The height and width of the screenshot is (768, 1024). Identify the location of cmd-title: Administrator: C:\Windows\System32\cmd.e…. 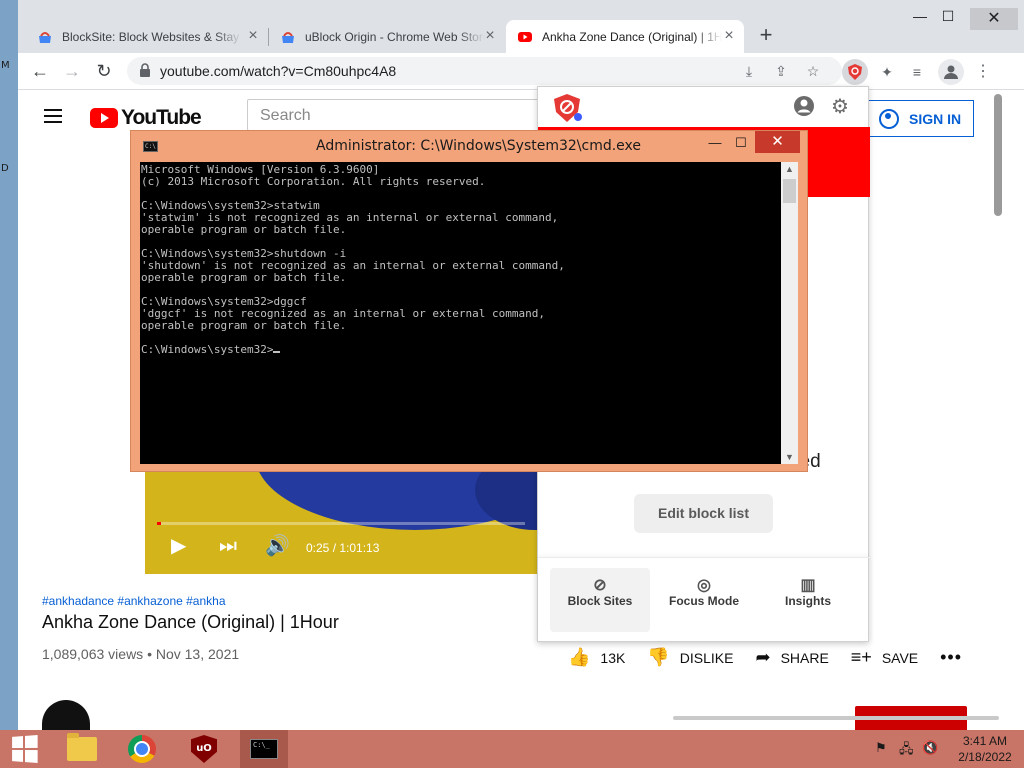
(479, 146).